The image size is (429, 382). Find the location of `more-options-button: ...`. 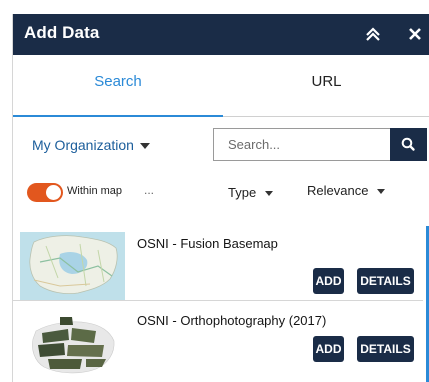

more-options-button: ... is located at coordinates (149, 190).